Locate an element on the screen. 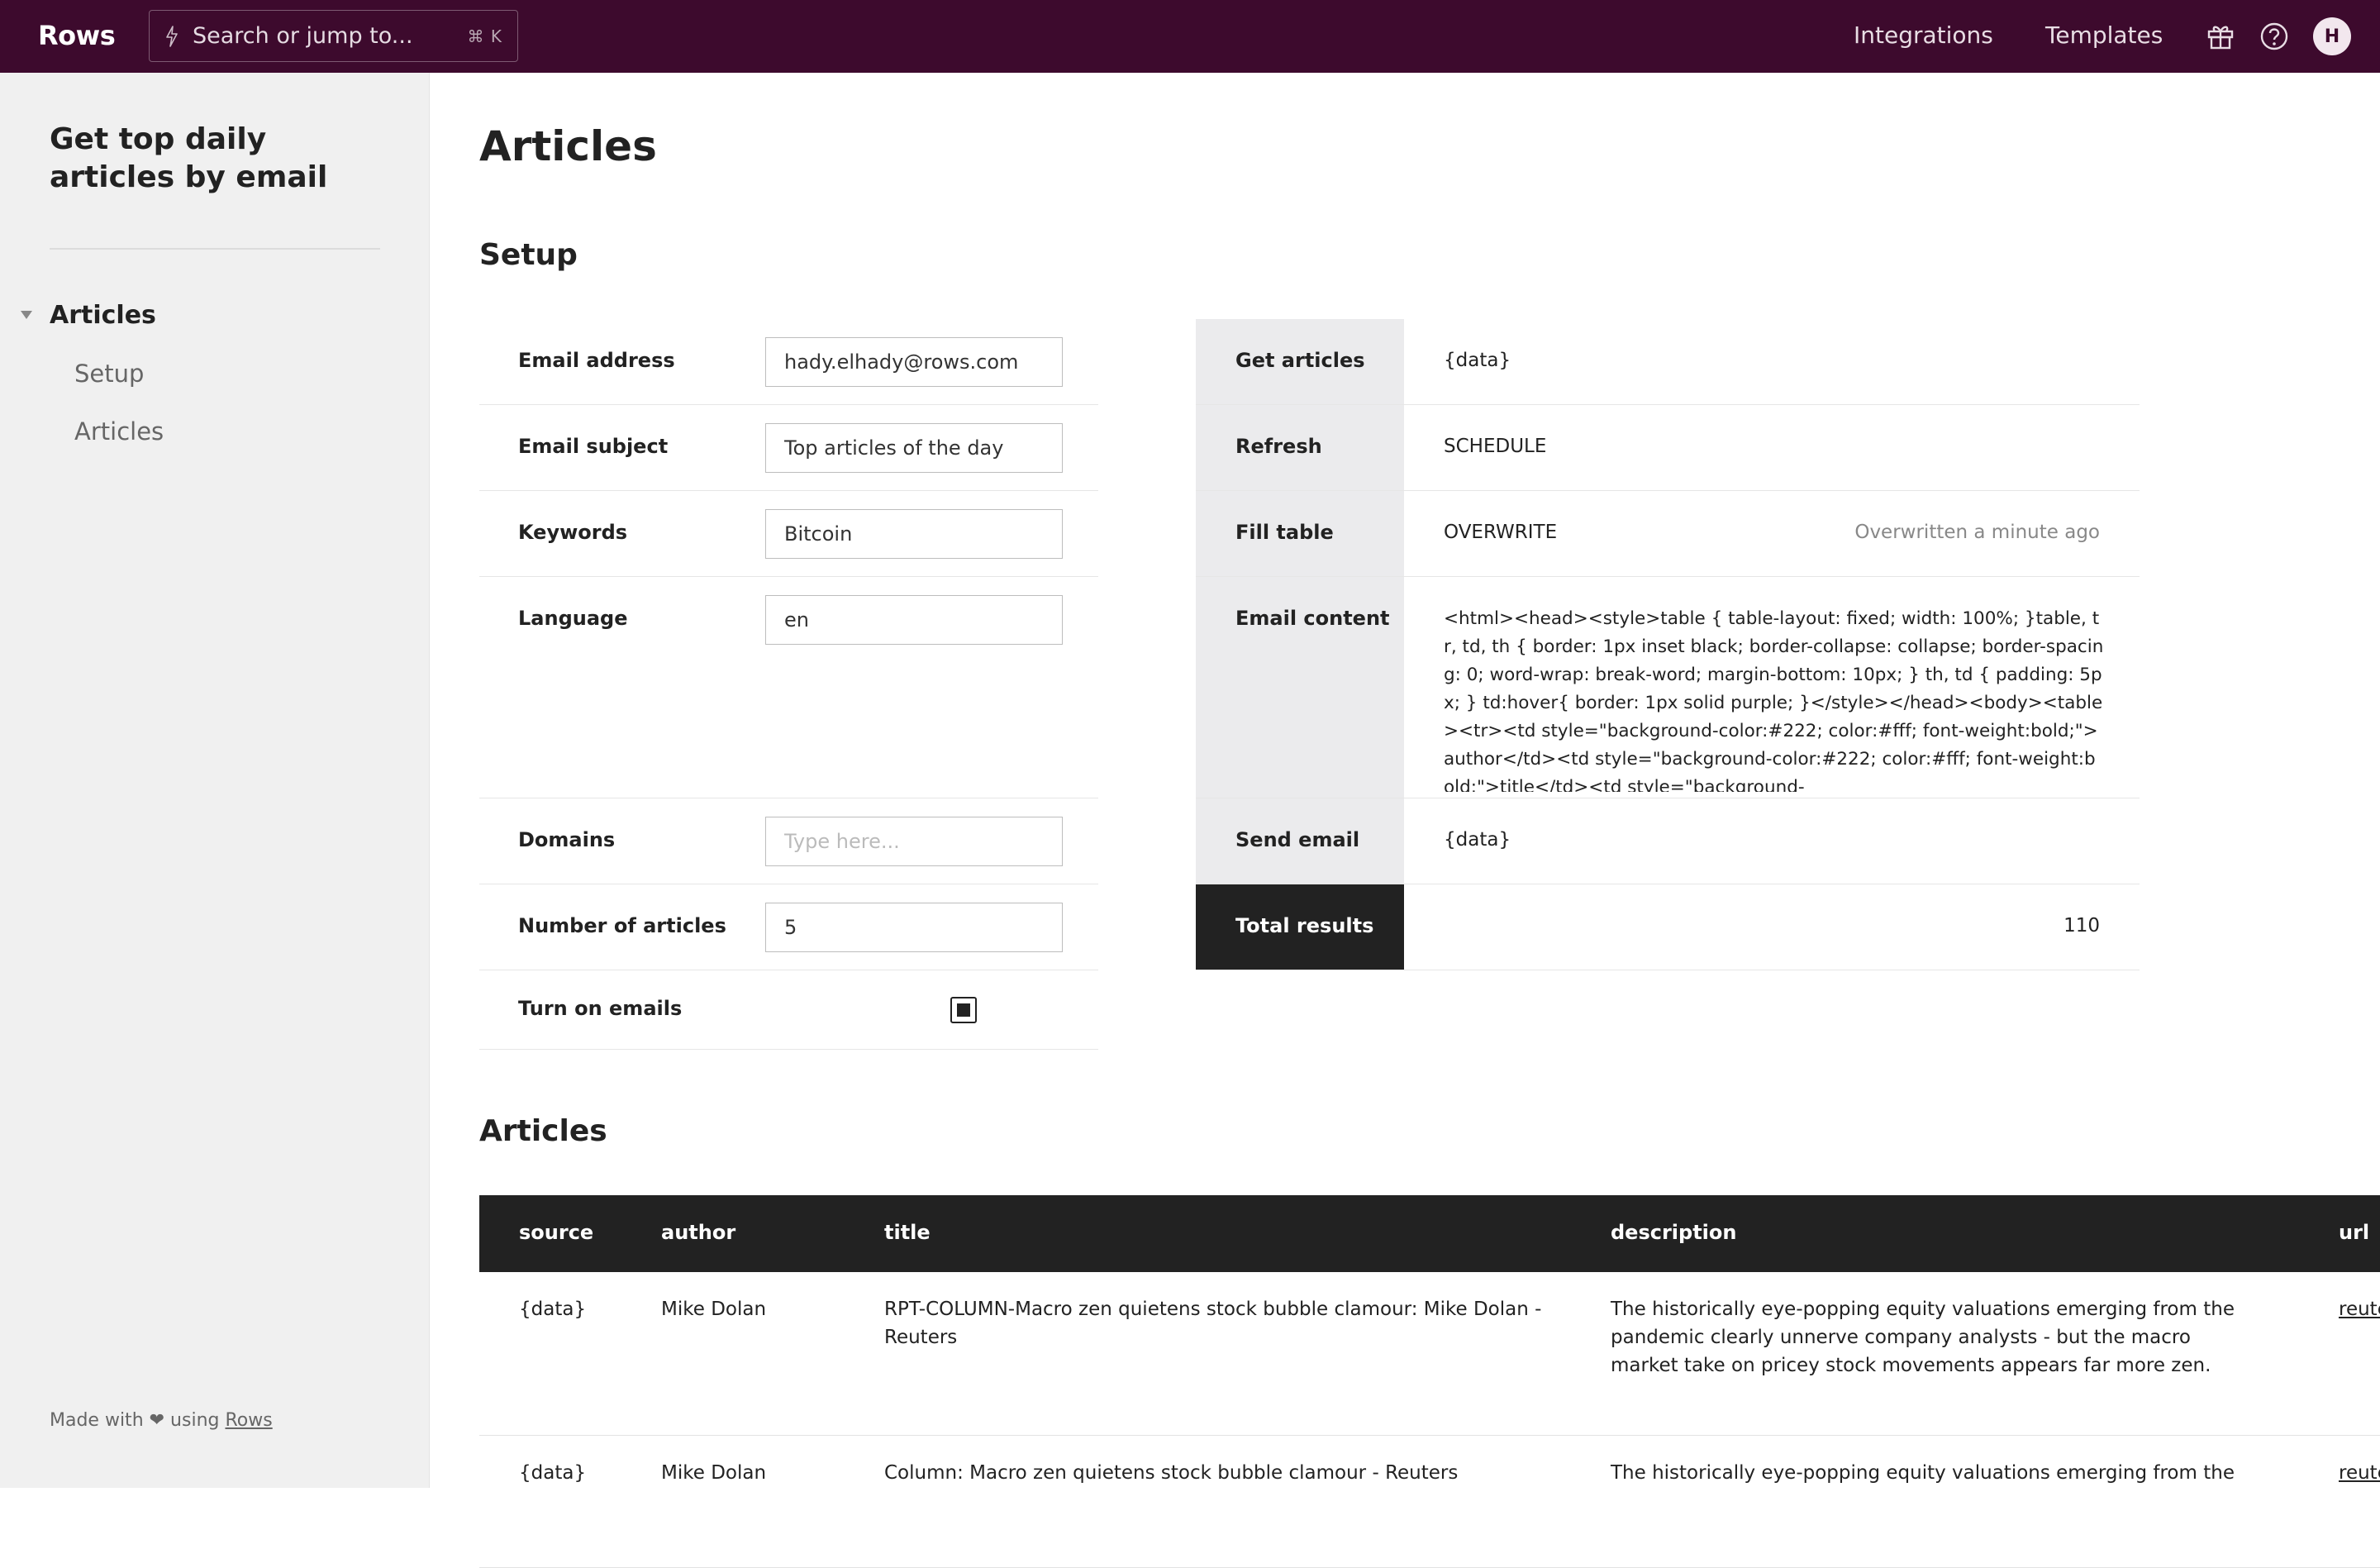  table-header: source author title description url is located at coordinates (1429, 1233).